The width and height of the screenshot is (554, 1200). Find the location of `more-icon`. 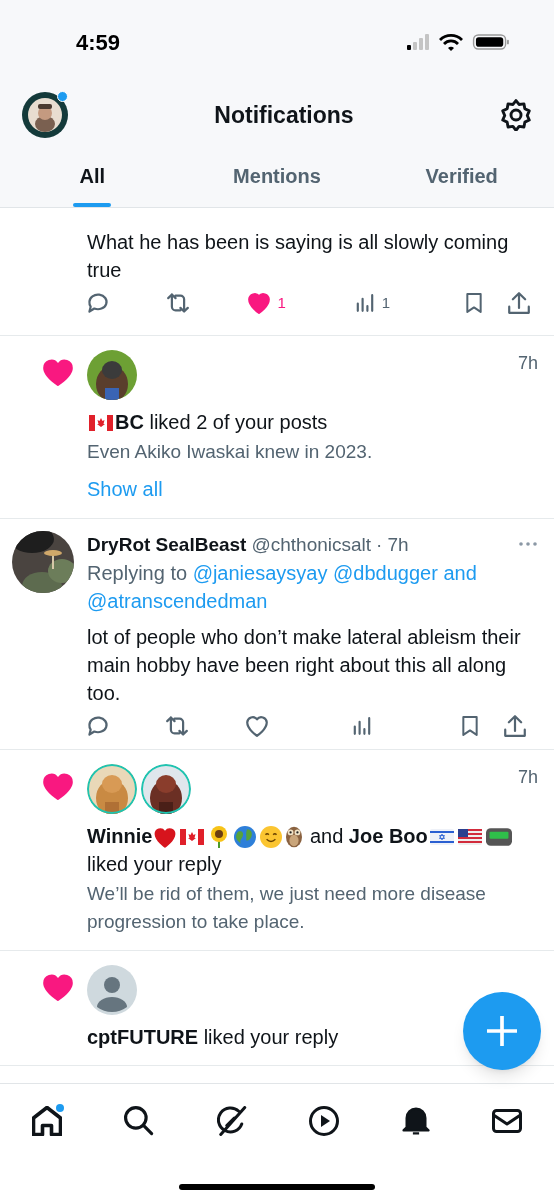

more-icon is located at coordinates (528, 543).